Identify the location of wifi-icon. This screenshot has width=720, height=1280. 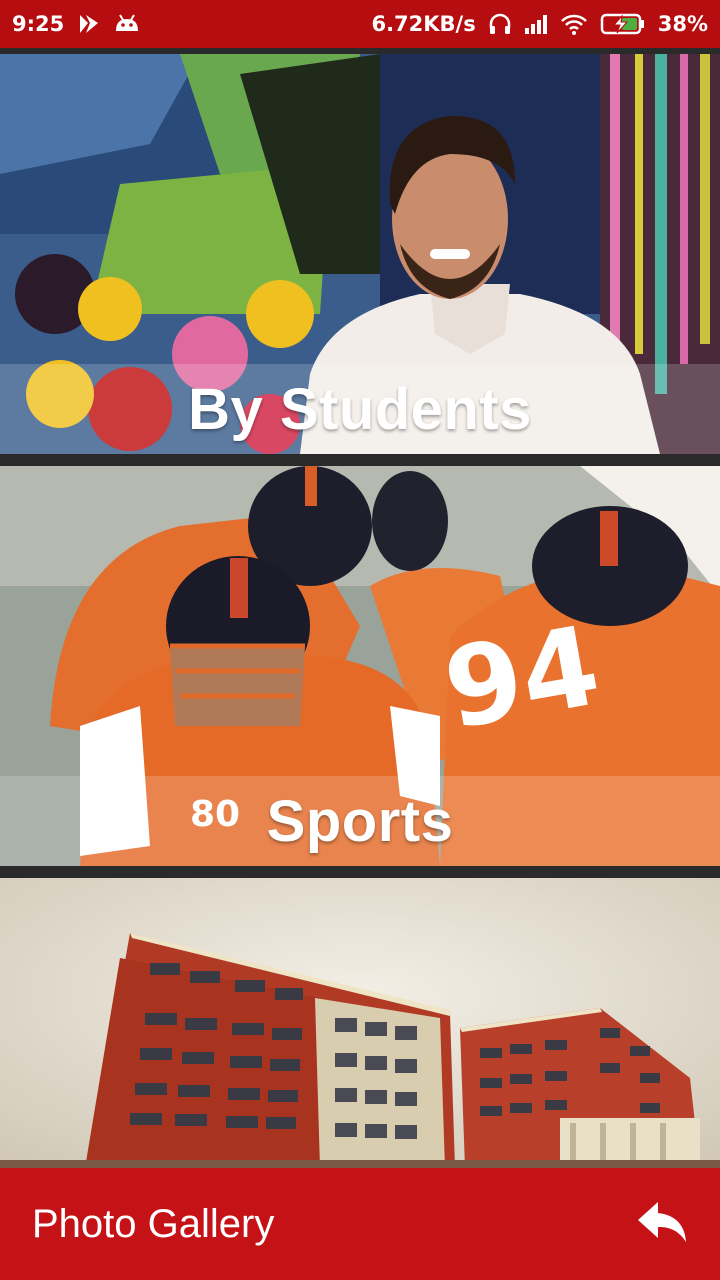
(574, 24).